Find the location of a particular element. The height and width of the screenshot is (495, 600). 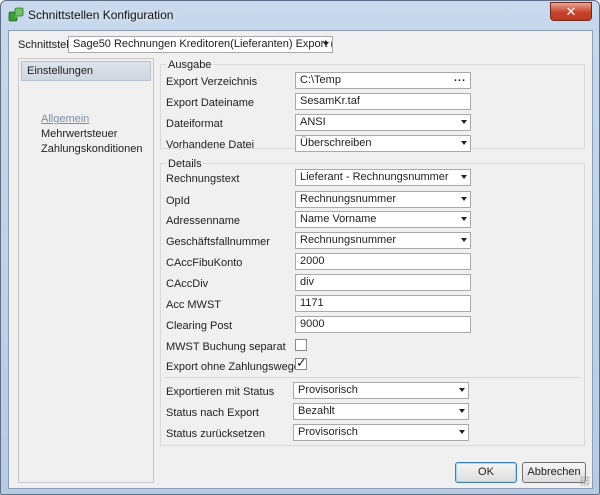

ohne-zahlungswege-checkbox: ✓ is located at coordinates (301, 362).